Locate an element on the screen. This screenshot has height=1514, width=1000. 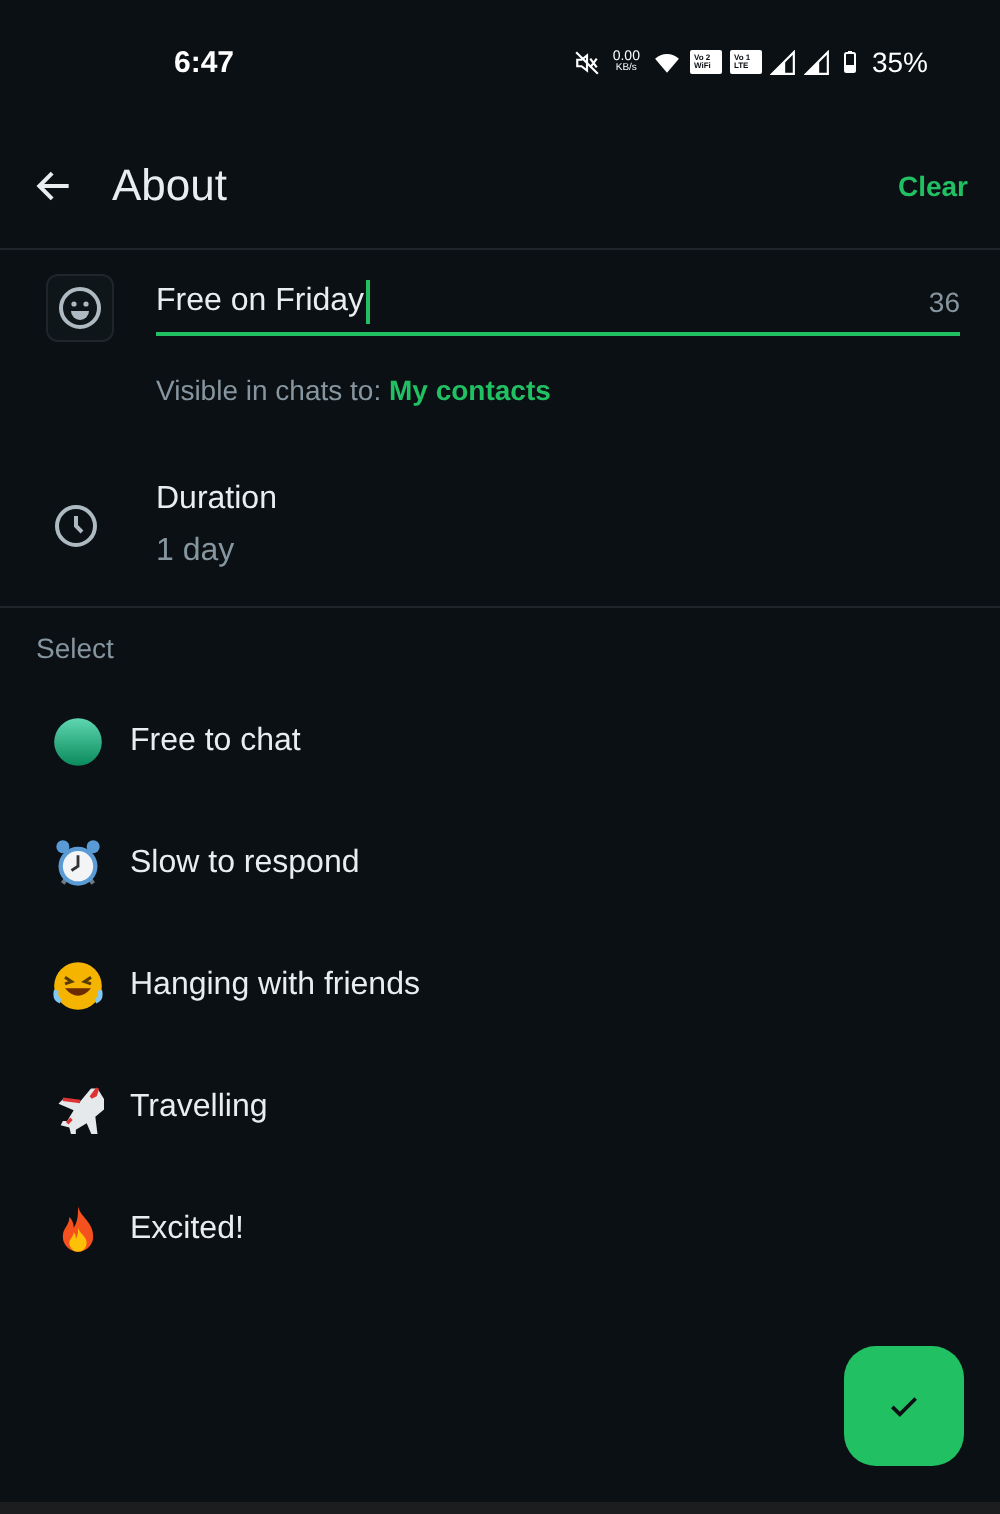
alarm-clock-icon is located at coordinates (78, 863).